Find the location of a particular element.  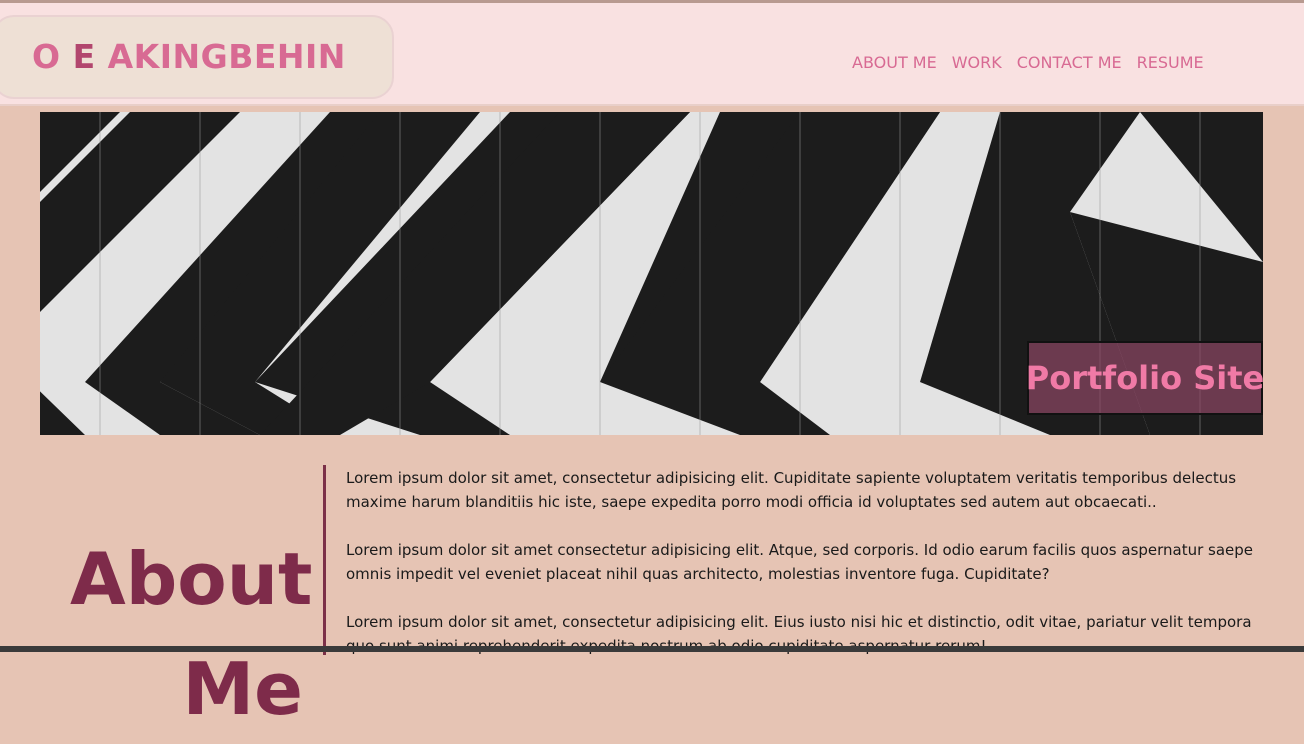

nav-link-work: WORK is located at coordinates (977, 62).